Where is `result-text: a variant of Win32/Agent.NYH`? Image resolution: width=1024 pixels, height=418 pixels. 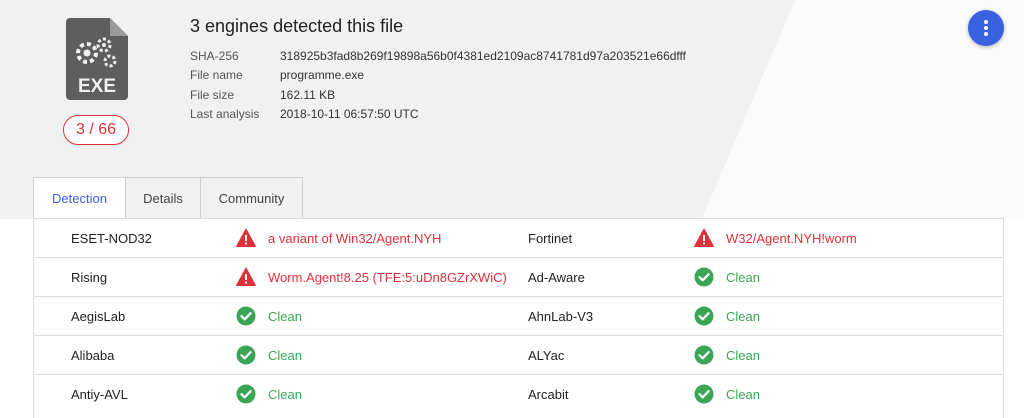
result-text: a variant of Win32/Agent.NYH is located at coordinates (355, 238).